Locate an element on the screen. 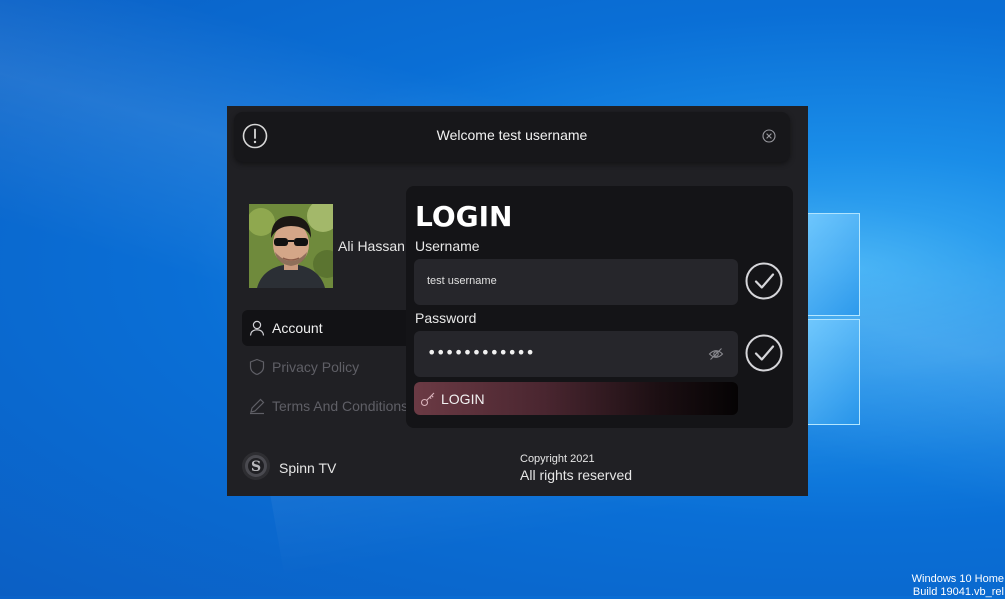  password-field: •••••••••••• is located at coordinates (576, 354).